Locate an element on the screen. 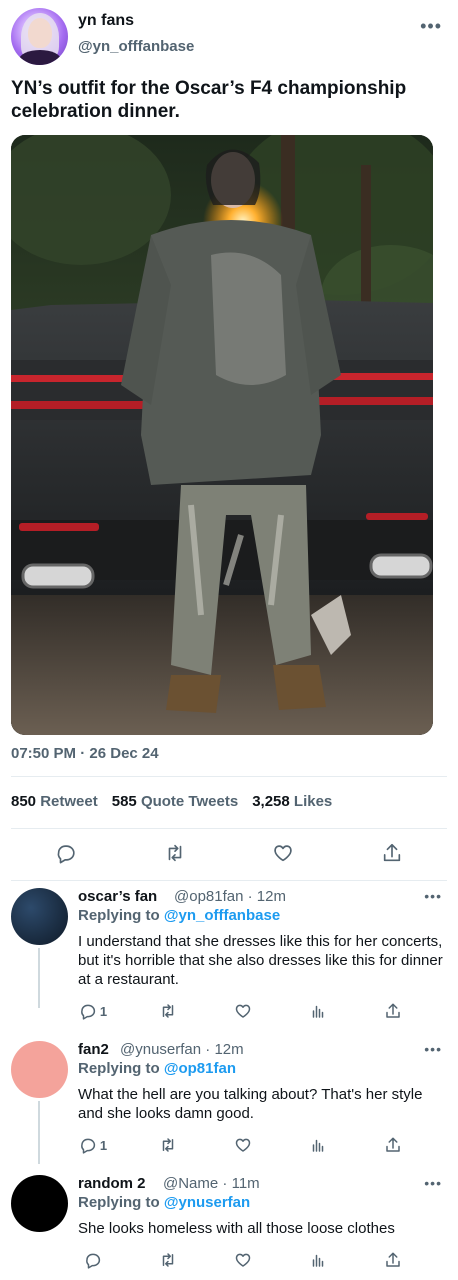 The height and width of the screenshot is (1280, 458). replying-to-handle: @ynuserfan is located at coordinates (207, 1202).